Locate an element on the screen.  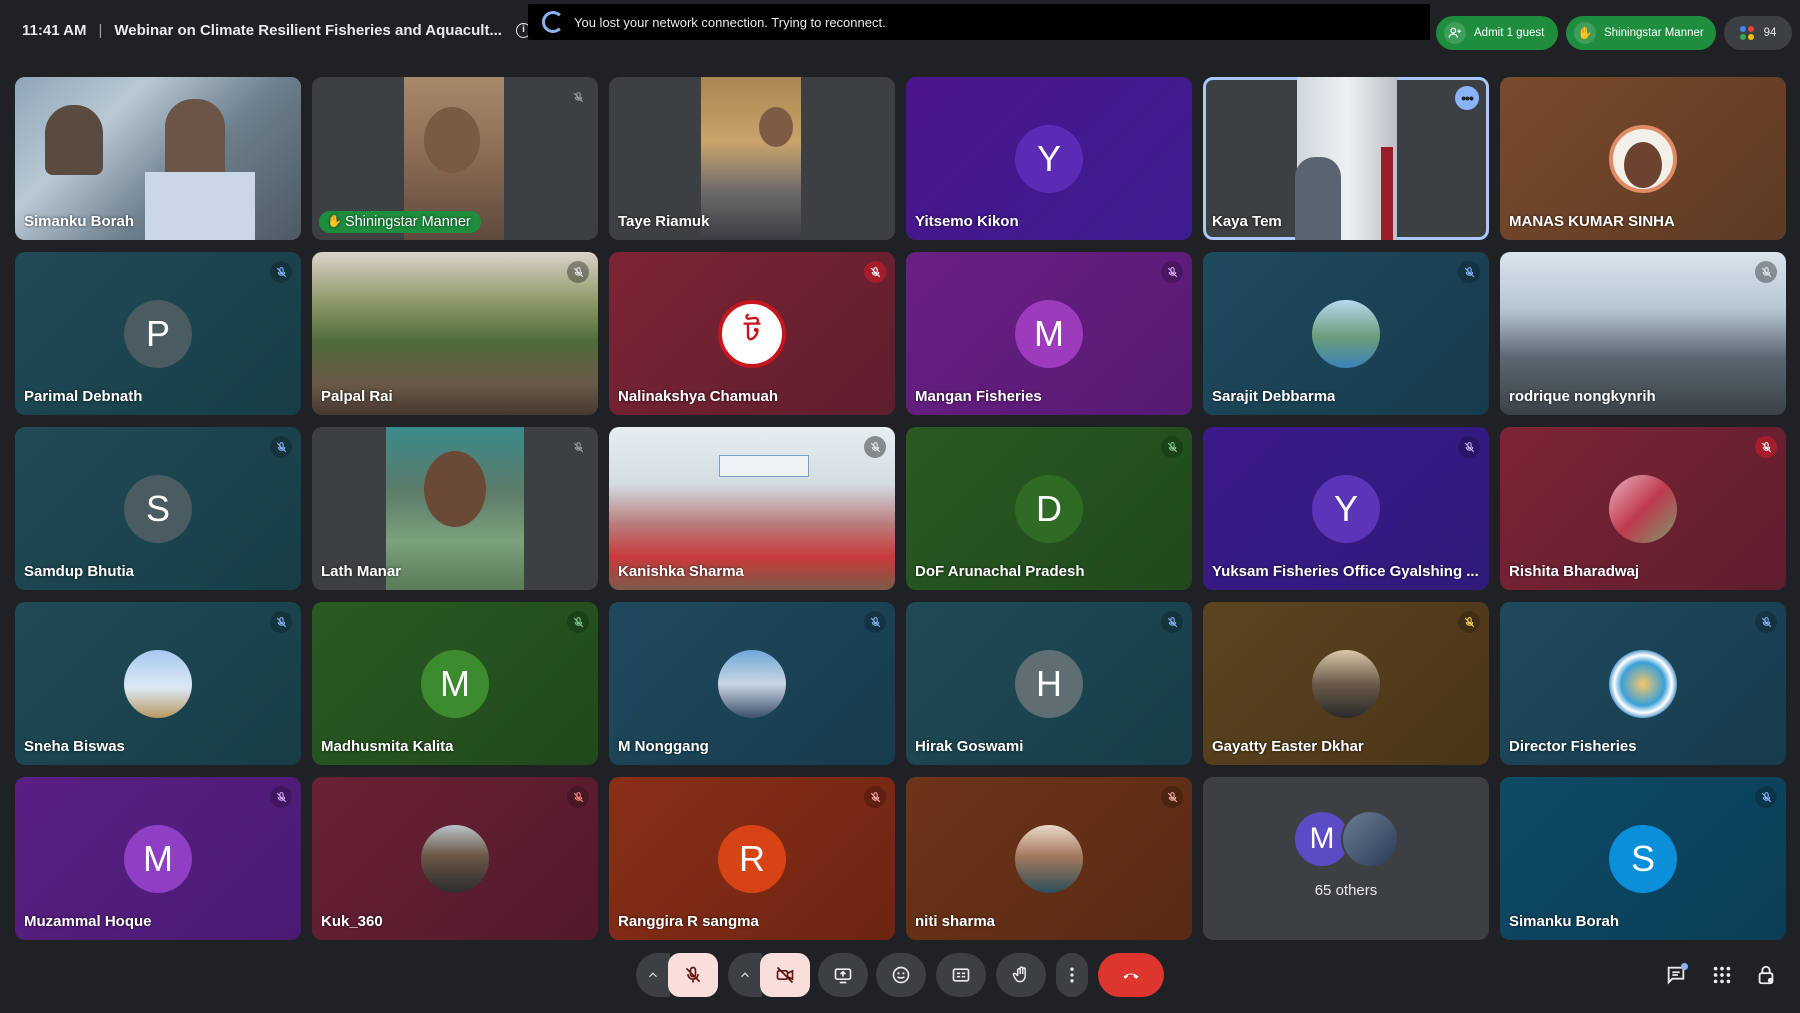
participant-tile: Lath Manar is located at coordinates (455, 508).